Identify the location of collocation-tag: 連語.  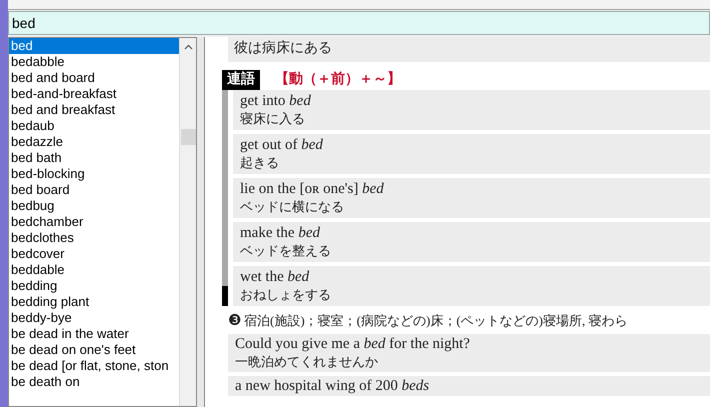
(241, 80).